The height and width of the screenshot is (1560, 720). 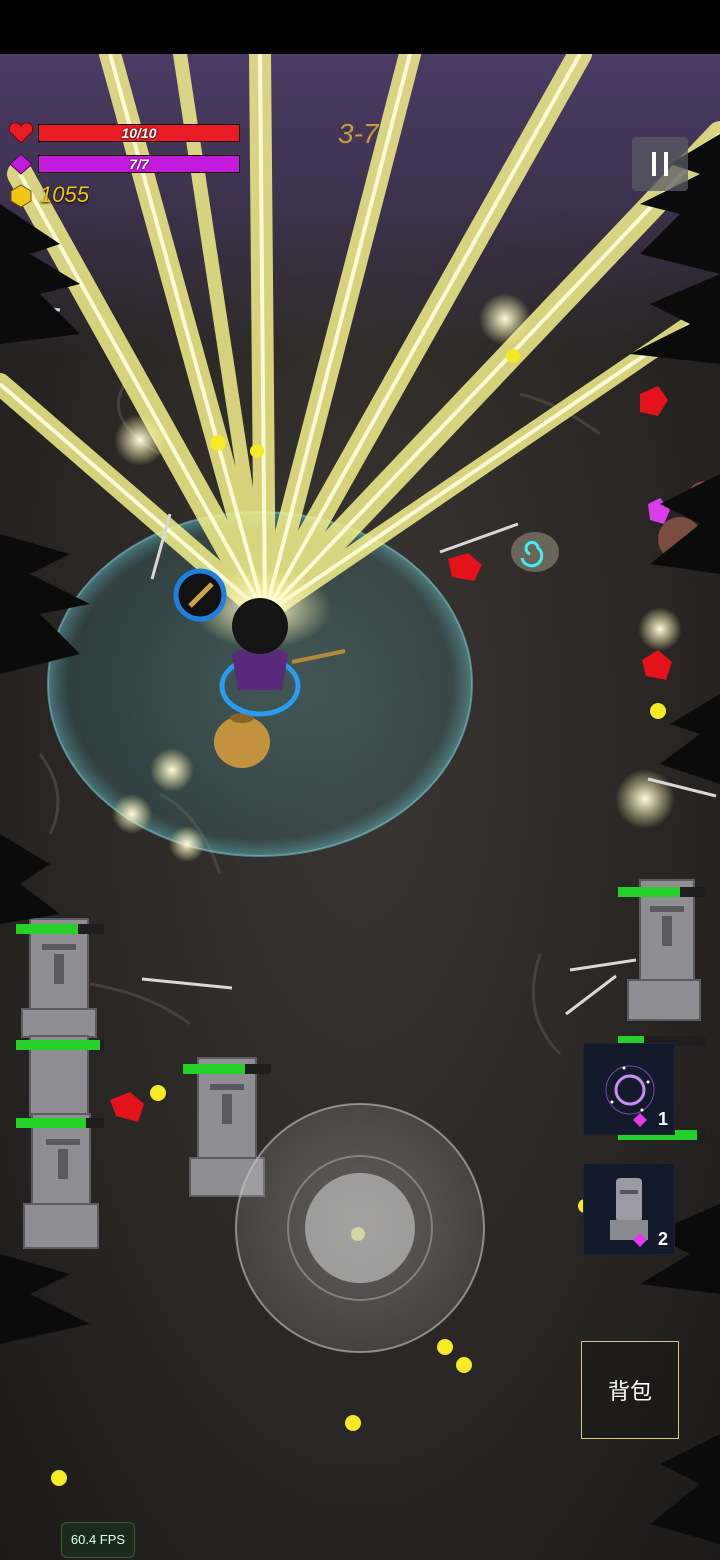 I want to click on fps-counter: 60.4 FPS, so click(x=98, y=1540).